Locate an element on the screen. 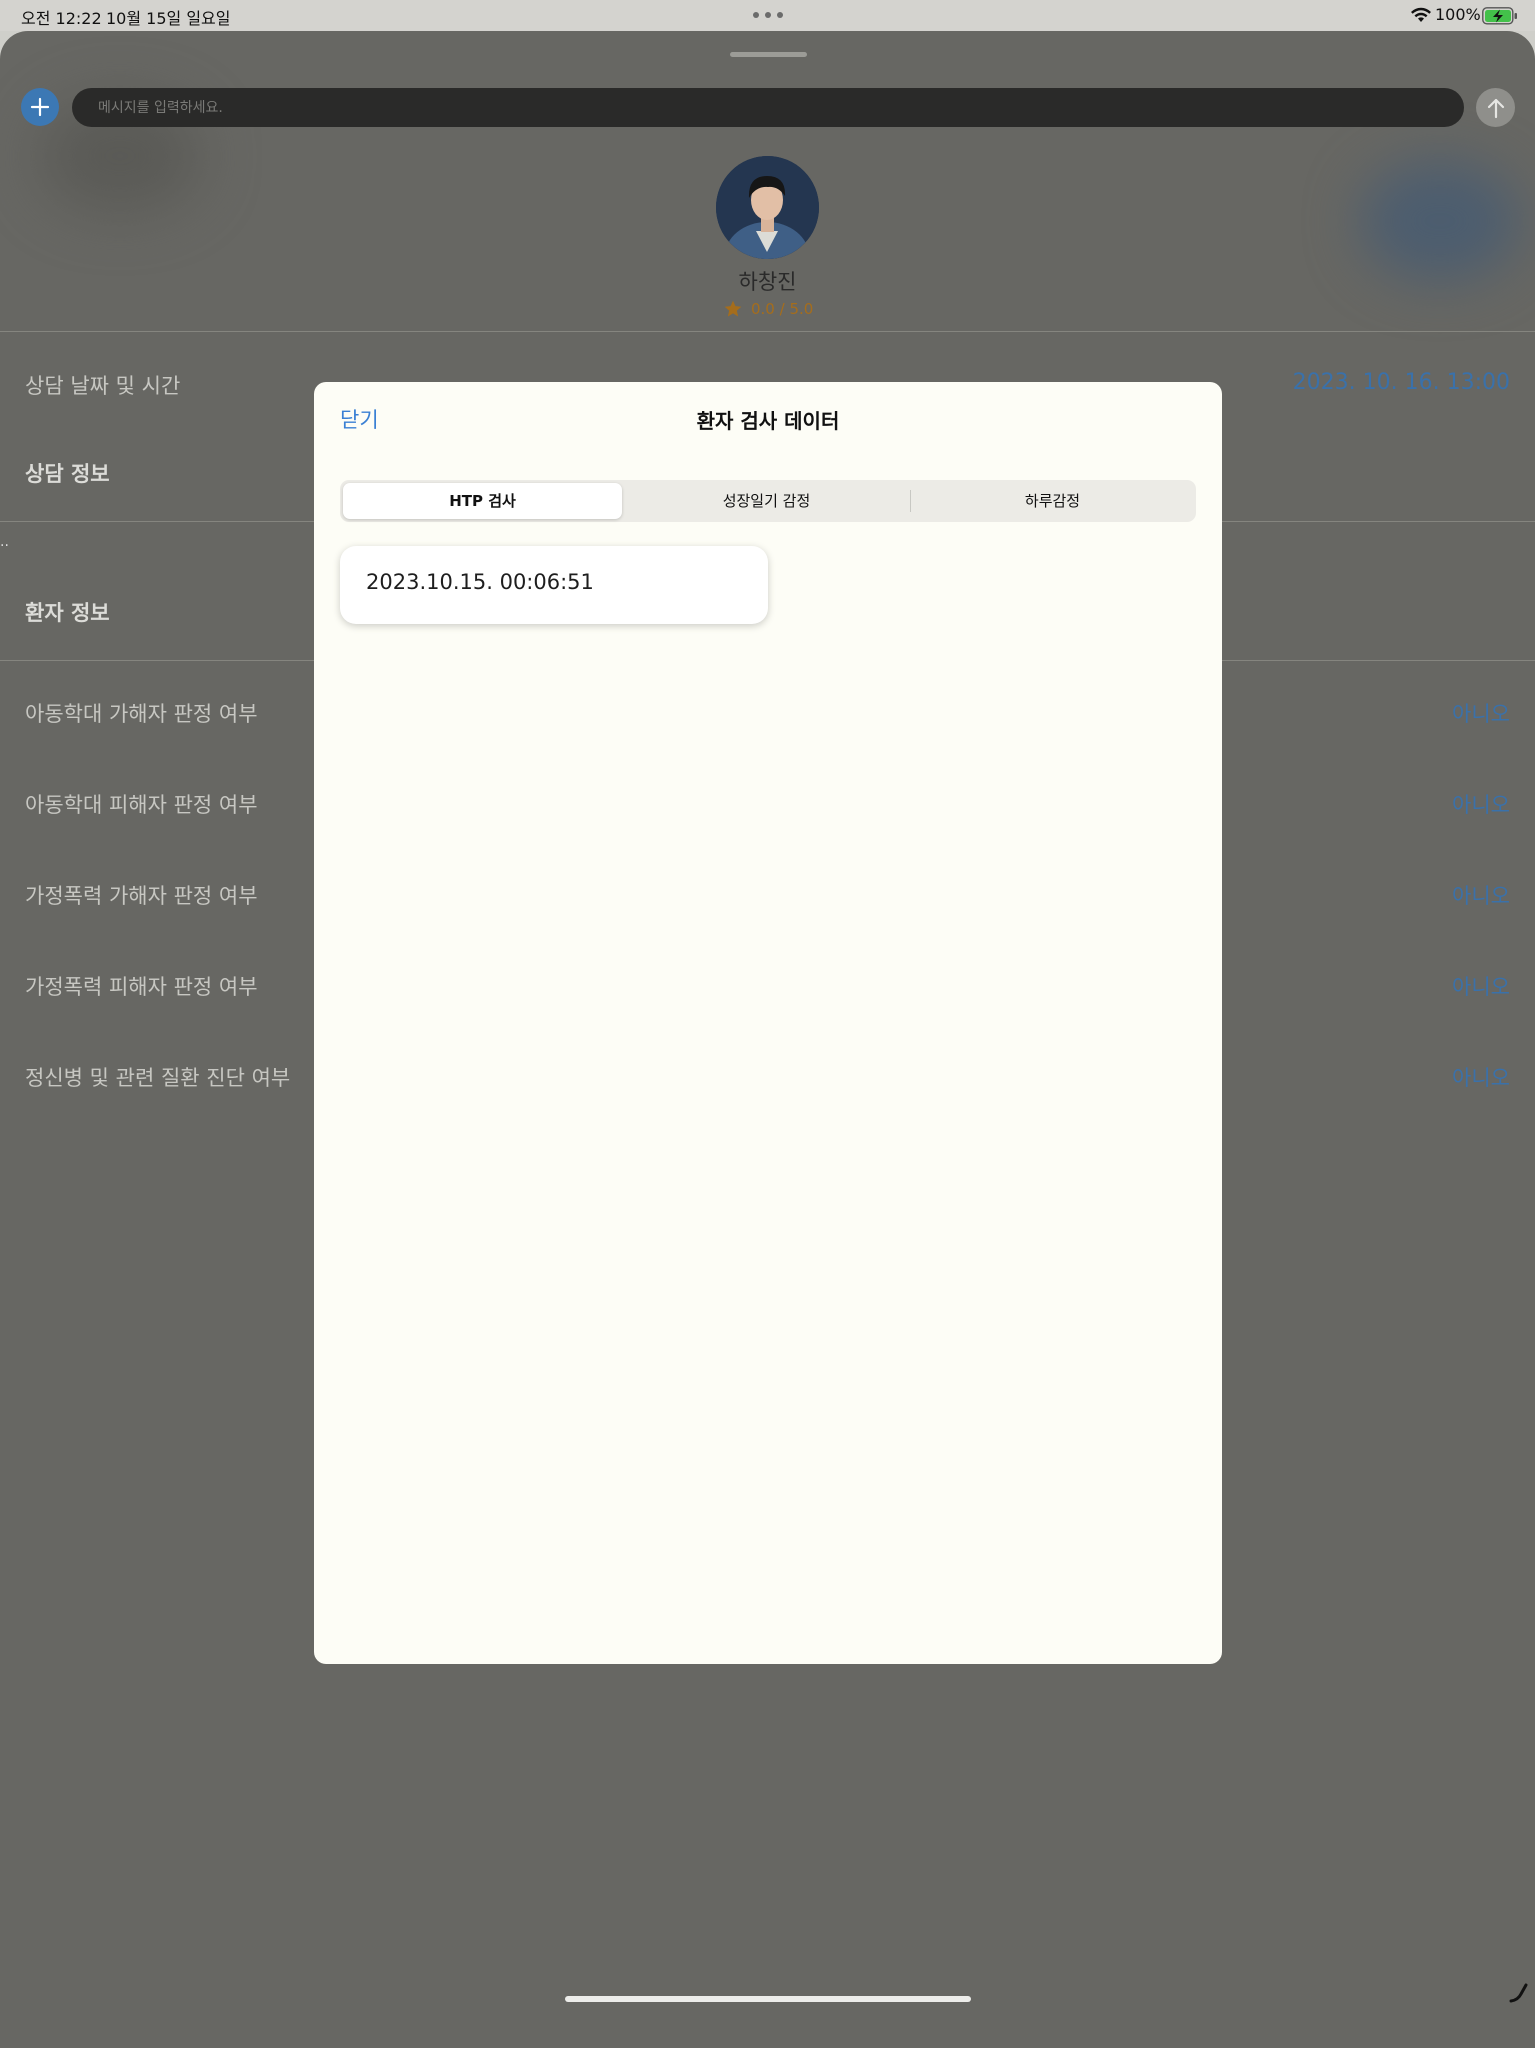 The image size is (1535, 2048). divider is located at coordinates (767, 331).